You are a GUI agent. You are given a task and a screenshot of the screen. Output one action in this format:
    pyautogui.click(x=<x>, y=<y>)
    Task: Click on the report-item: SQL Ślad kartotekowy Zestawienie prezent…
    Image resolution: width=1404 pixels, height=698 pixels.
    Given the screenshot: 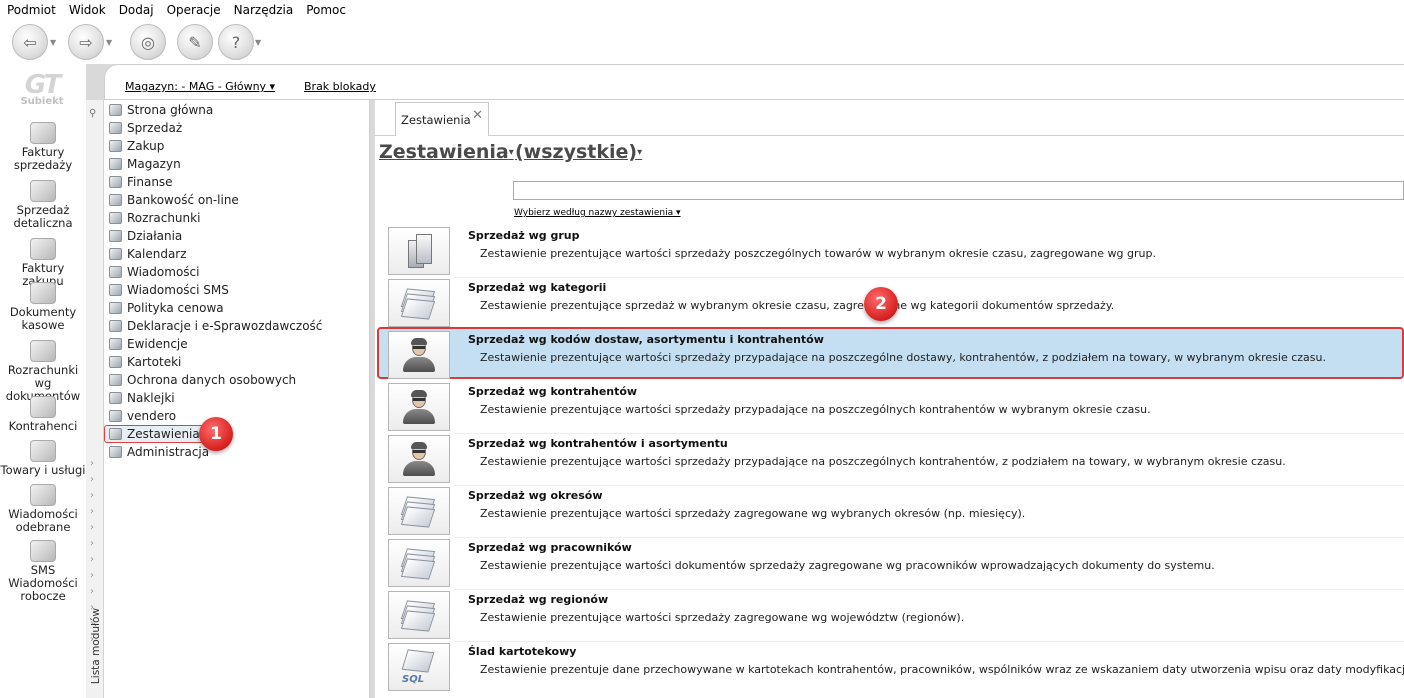 What is the action you would take?
    pyautogui.click(x=896, y=669)
    